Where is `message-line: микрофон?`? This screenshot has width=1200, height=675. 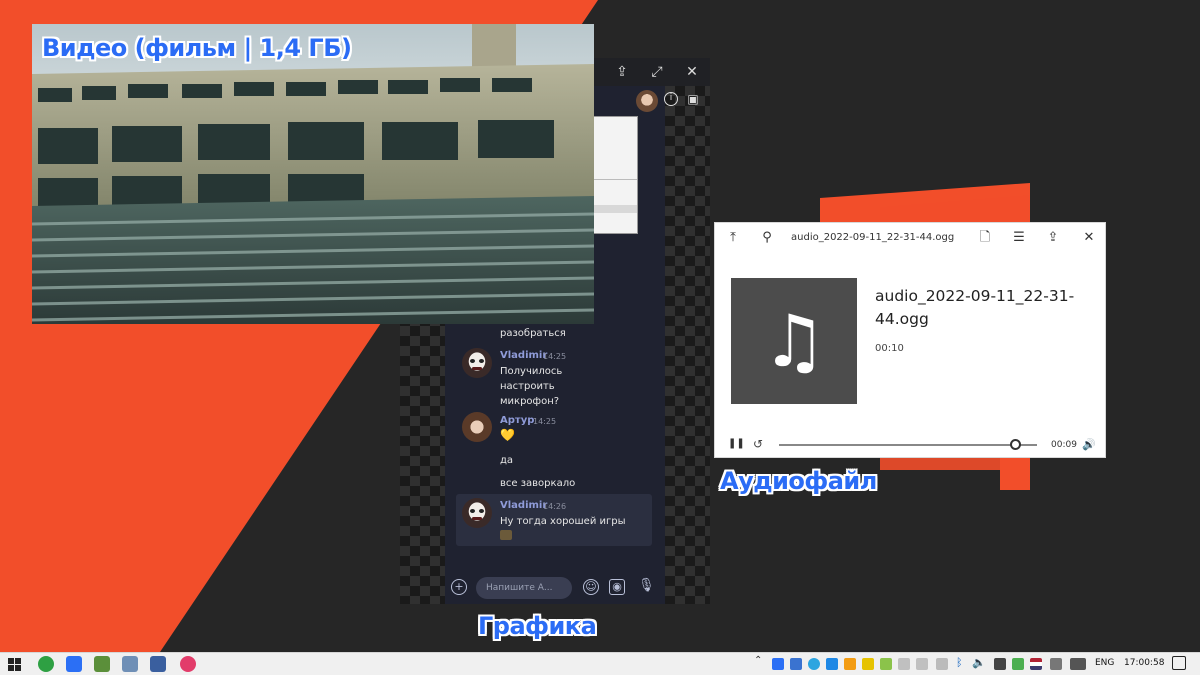
message-line: микрофон? is located at coordinates (530, 401).